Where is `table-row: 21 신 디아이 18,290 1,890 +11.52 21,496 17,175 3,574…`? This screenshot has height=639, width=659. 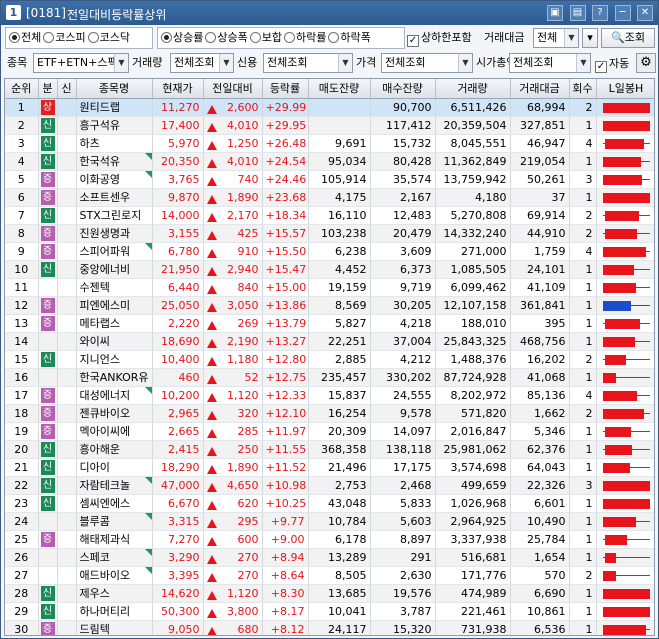 table-row: 21 신 디아이 18,290 1,890 +11.52 21,496 17,175 3,574… is located at coordinates (329, 467).